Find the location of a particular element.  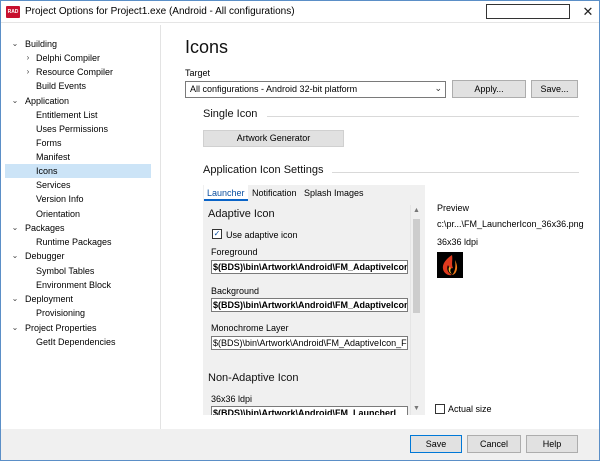

tree-item-label: Symbol Tables is located at coordinates (65, 271).